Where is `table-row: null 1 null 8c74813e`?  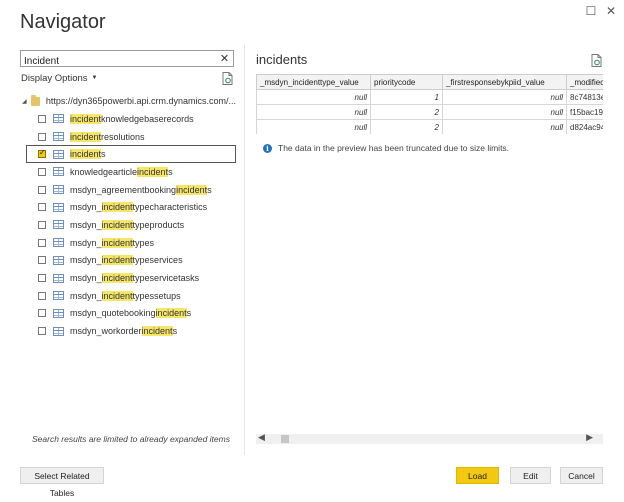
table-row: null 1 null 8c74813e is located at coordinates (429, 97).